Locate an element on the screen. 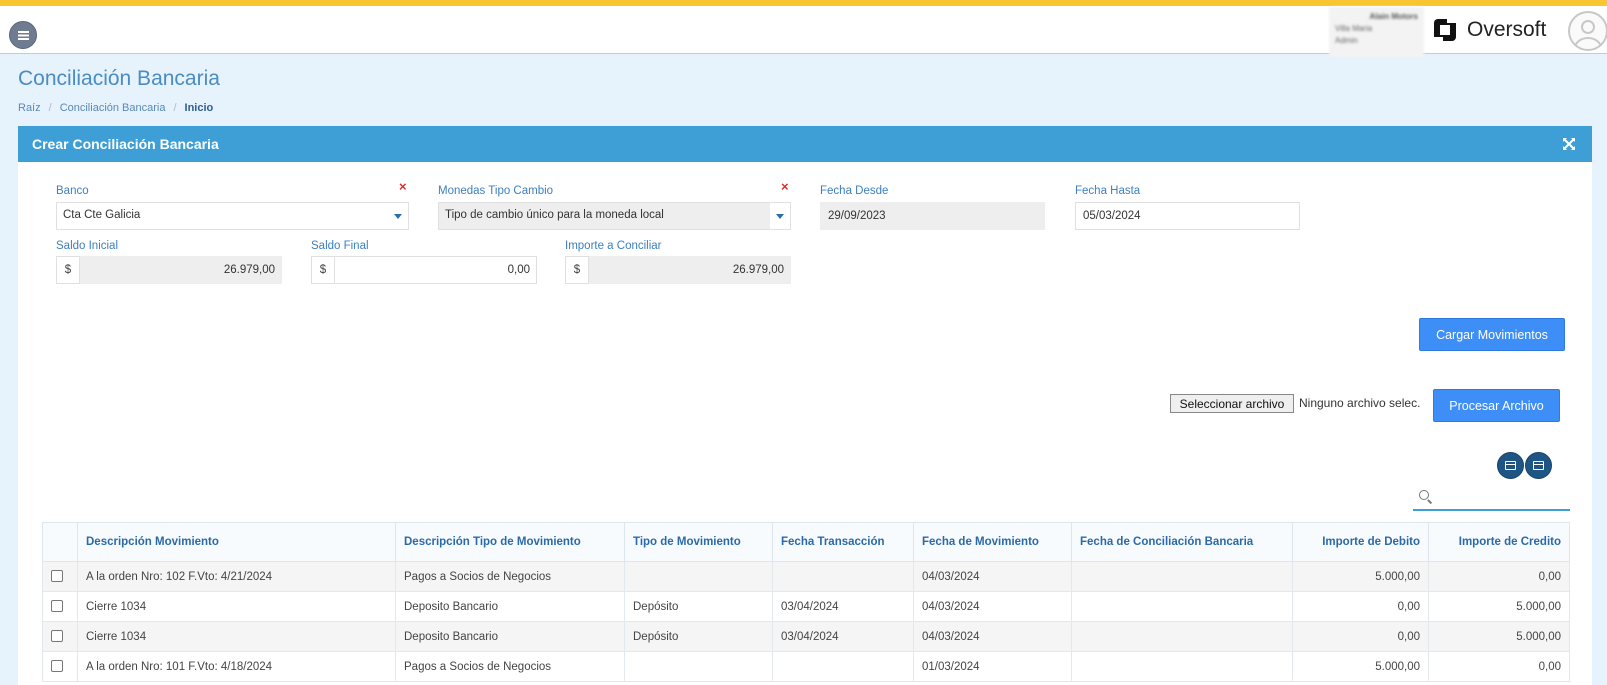 This screenshot has width=1607, height=685. cargar-movimientos-button: Cargar Movimientos is located at coordinates (1492, 334).